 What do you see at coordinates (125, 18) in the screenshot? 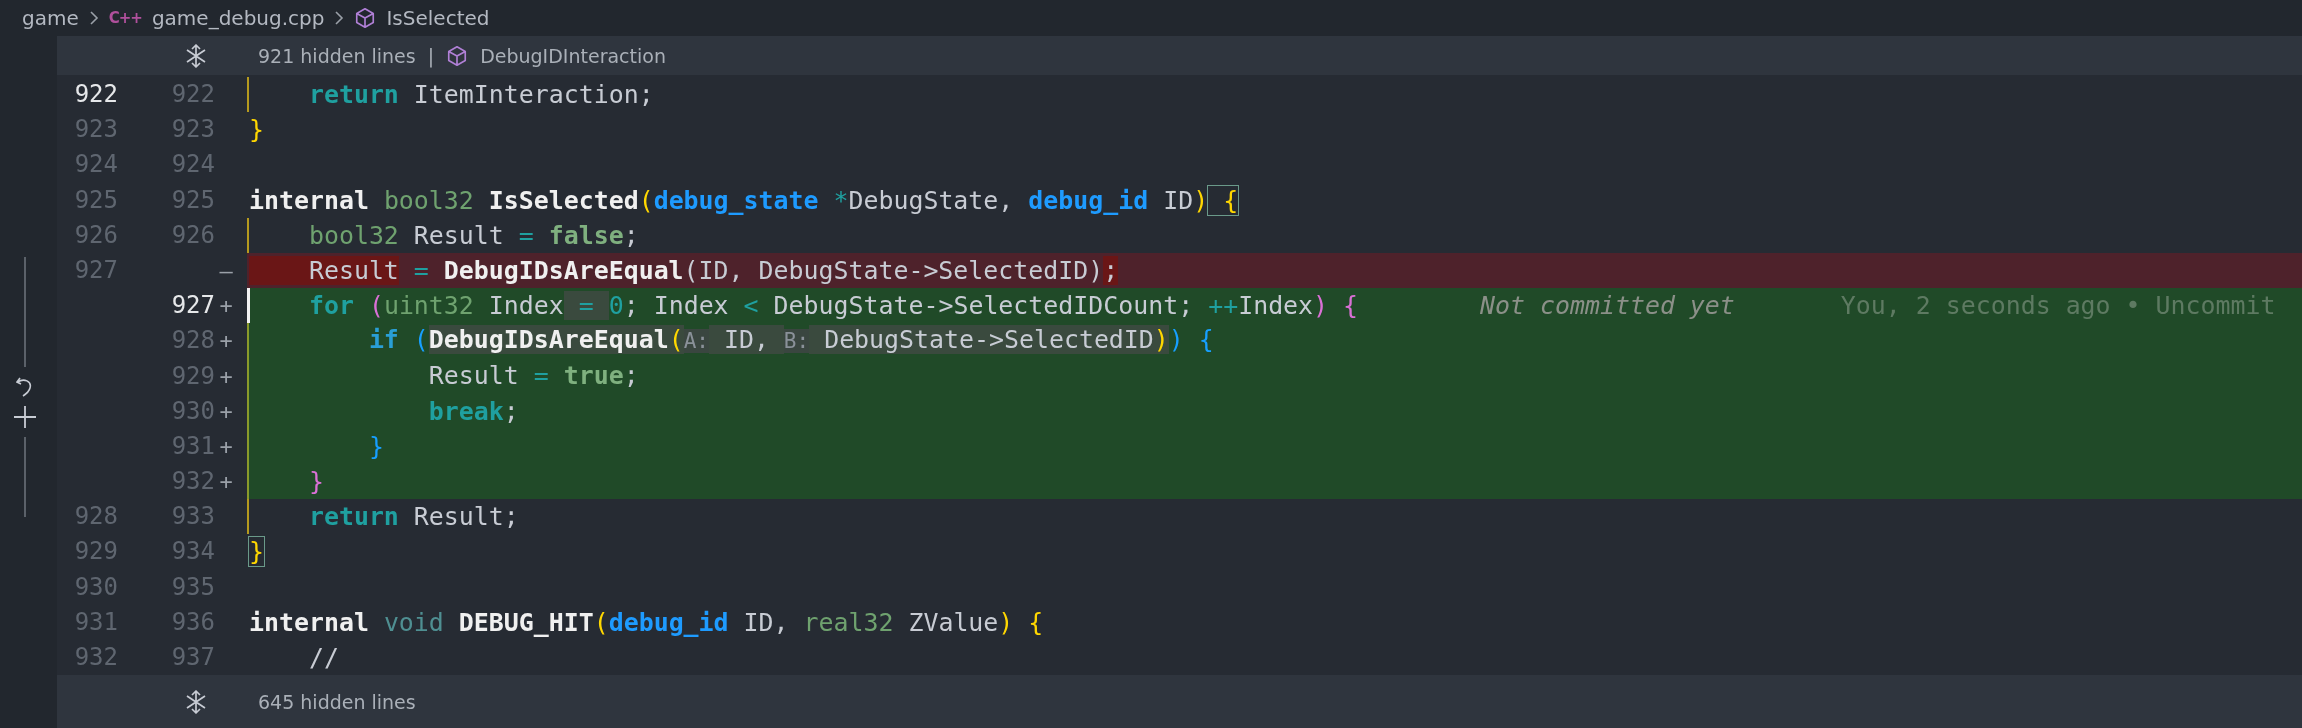
I see `language-label: C++` at bounding box center [125, 18].